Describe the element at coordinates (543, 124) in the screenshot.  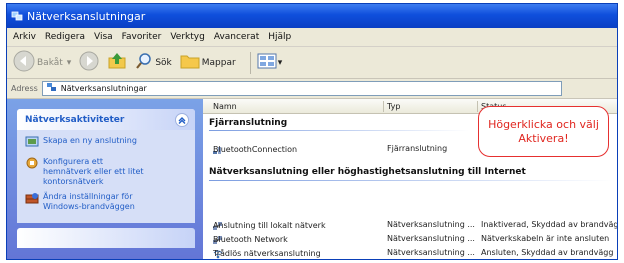
I see `callout-line-1: Högerklicka och välj` at that location.